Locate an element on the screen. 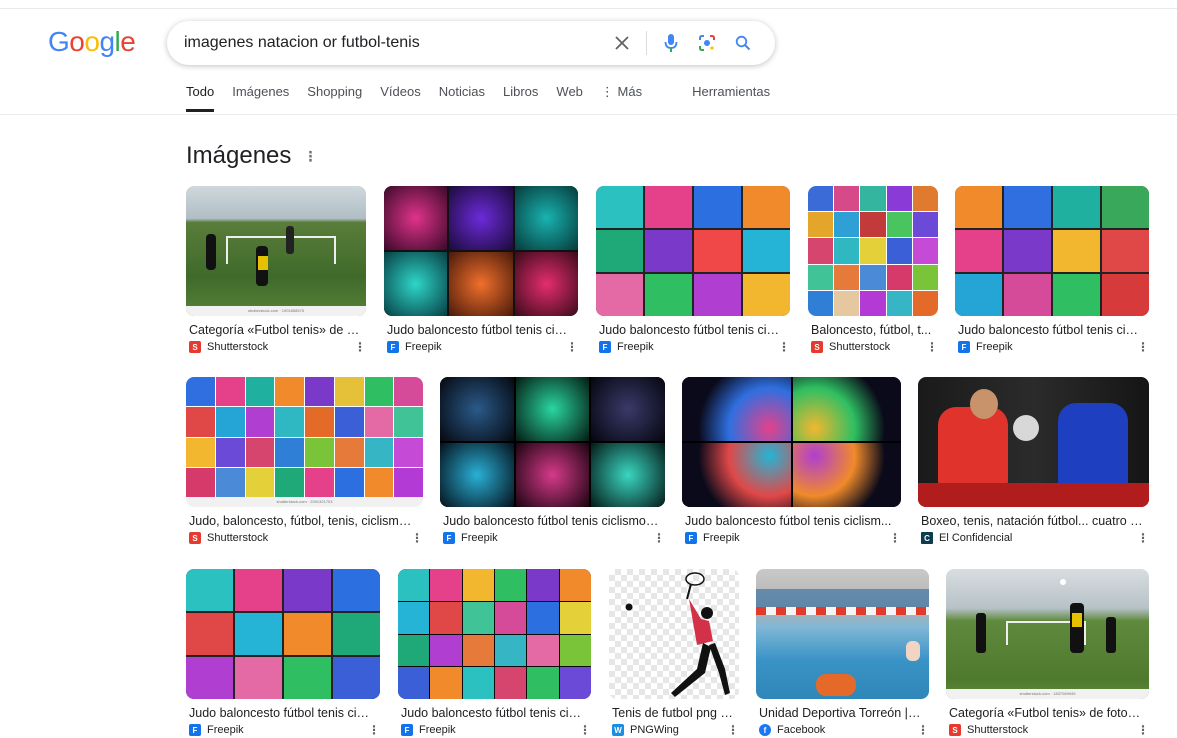 The image size is (1177, 738). boxer-red is located at coordinates (973, 447).